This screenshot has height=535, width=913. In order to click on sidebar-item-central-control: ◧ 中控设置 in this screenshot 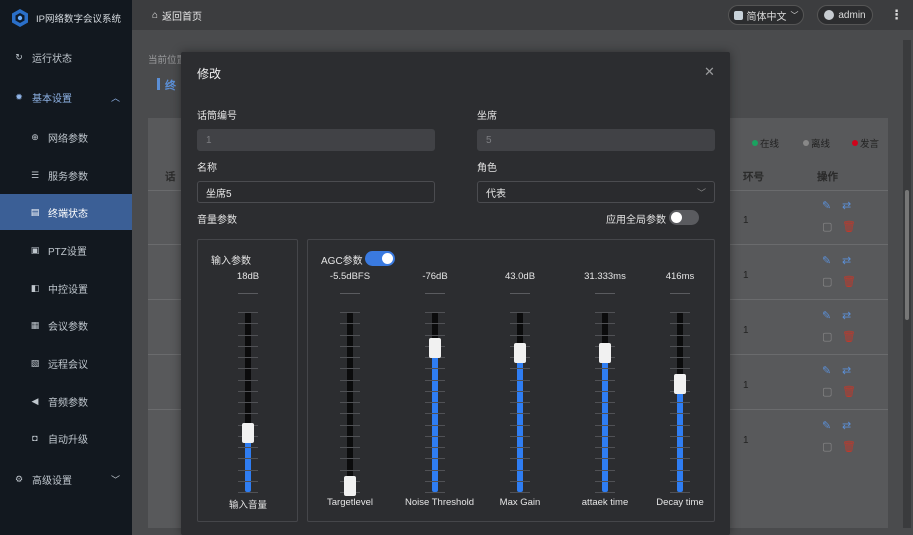, I will do `click(66, 288)`.